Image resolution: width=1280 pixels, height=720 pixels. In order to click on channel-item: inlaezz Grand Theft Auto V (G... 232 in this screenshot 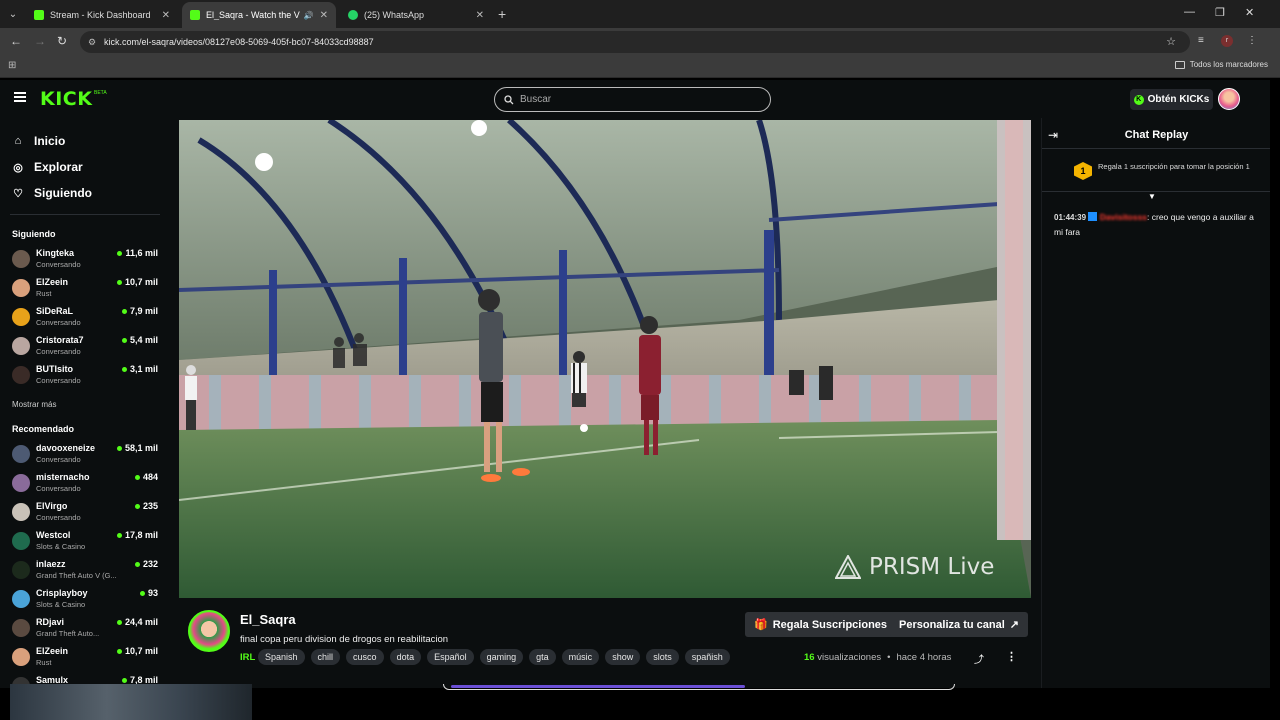, I will do `click(85, 572)`.